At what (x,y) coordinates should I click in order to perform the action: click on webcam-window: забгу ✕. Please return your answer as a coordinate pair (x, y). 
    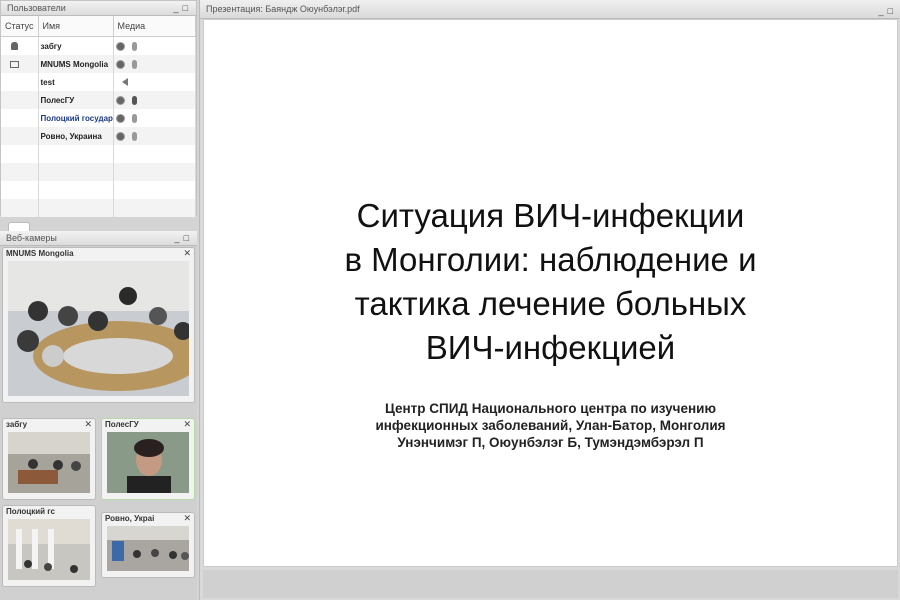
    Looking at the image, I should click on (49, 459).